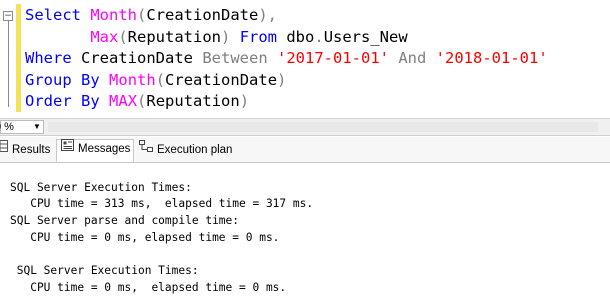 This screenshot has width=610, height=305. Describe the element at coordinates (123, 101) in the screenshot. I see `code-token: MAX` at that location.